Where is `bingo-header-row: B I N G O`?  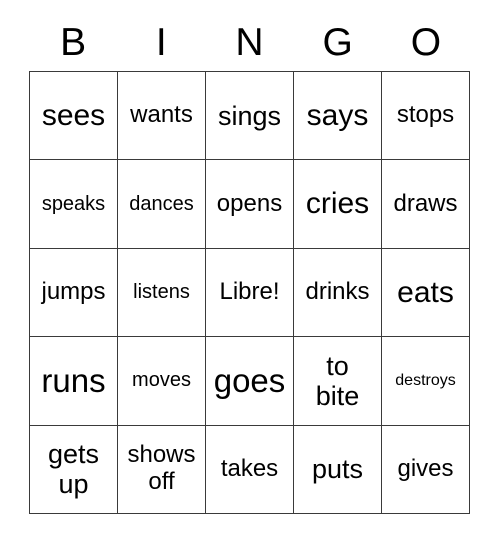 bingo-header-row: B I N G O is located at coordinates (249, 42).